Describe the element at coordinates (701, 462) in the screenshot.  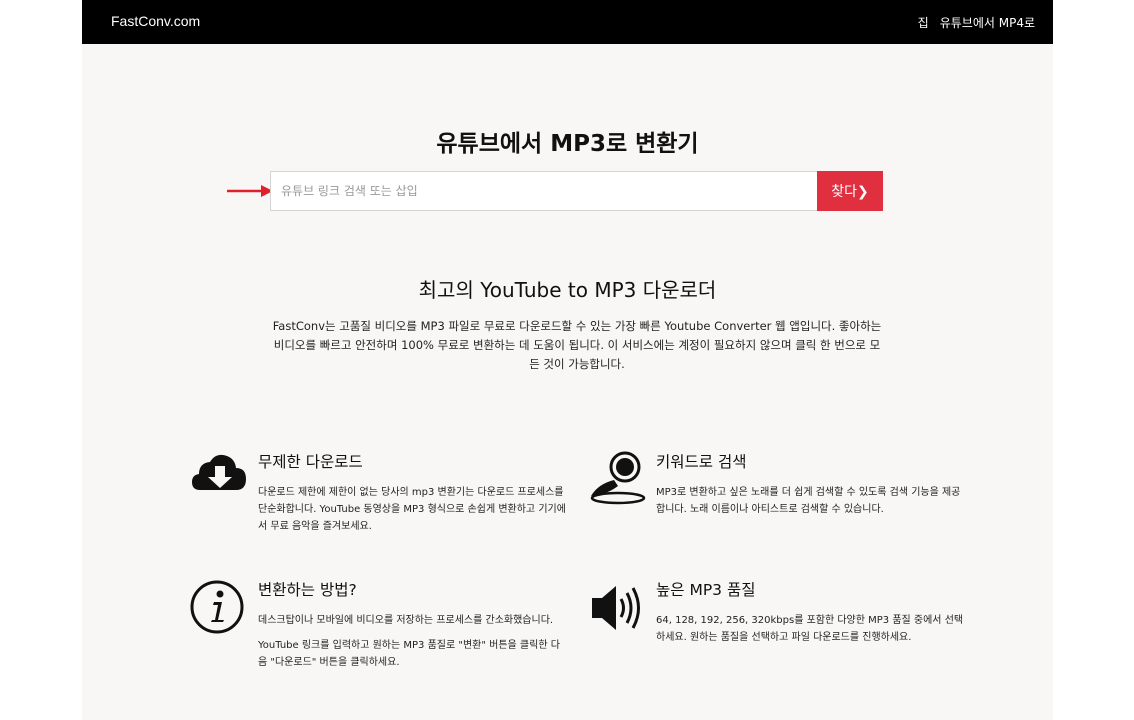
I see `feature-title: 키워드로 검색` at that location.